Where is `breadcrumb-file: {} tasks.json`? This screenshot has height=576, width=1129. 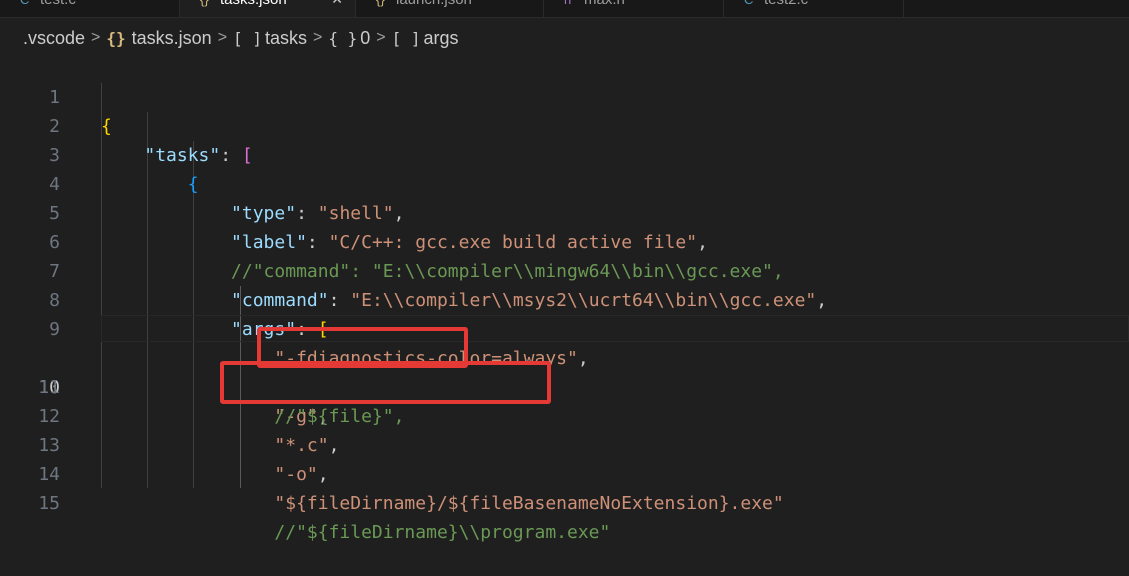
breadcrumb-file: {} tasks.json is located at coordinates (158, 38).